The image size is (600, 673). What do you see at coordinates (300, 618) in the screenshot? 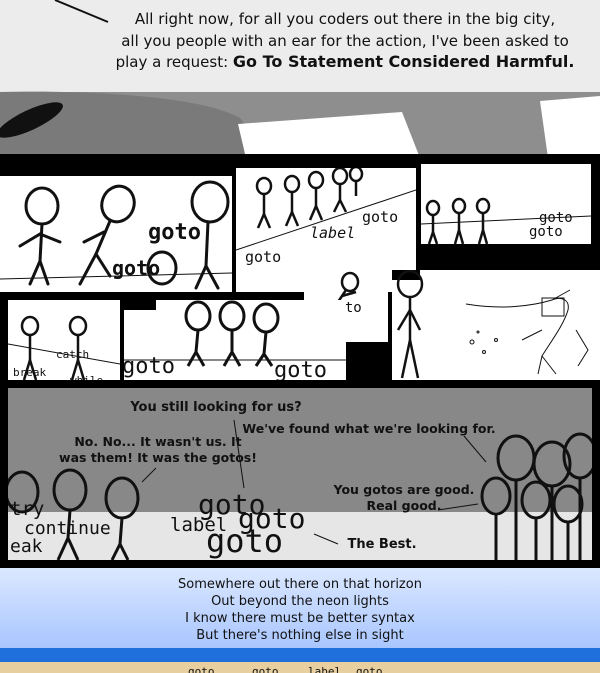
I see `lyric-line-3: I know there must be better syntax` at bounding box center [300, 618].